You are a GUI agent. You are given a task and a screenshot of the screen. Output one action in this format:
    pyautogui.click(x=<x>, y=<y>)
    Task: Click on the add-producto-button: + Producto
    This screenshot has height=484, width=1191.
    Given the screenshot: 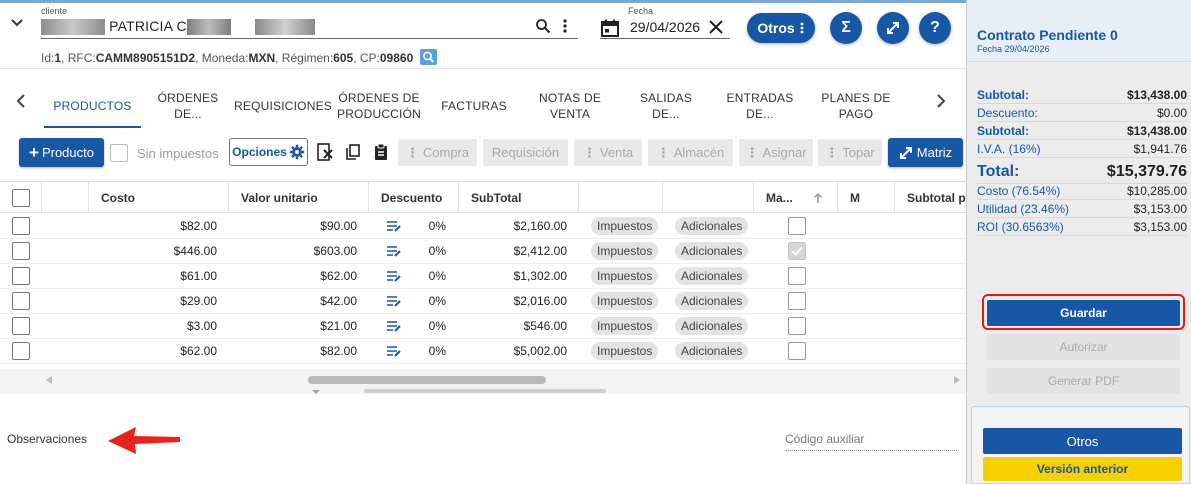 What is the action you would take?
    pyautogui.click(x=61, y=152)
    